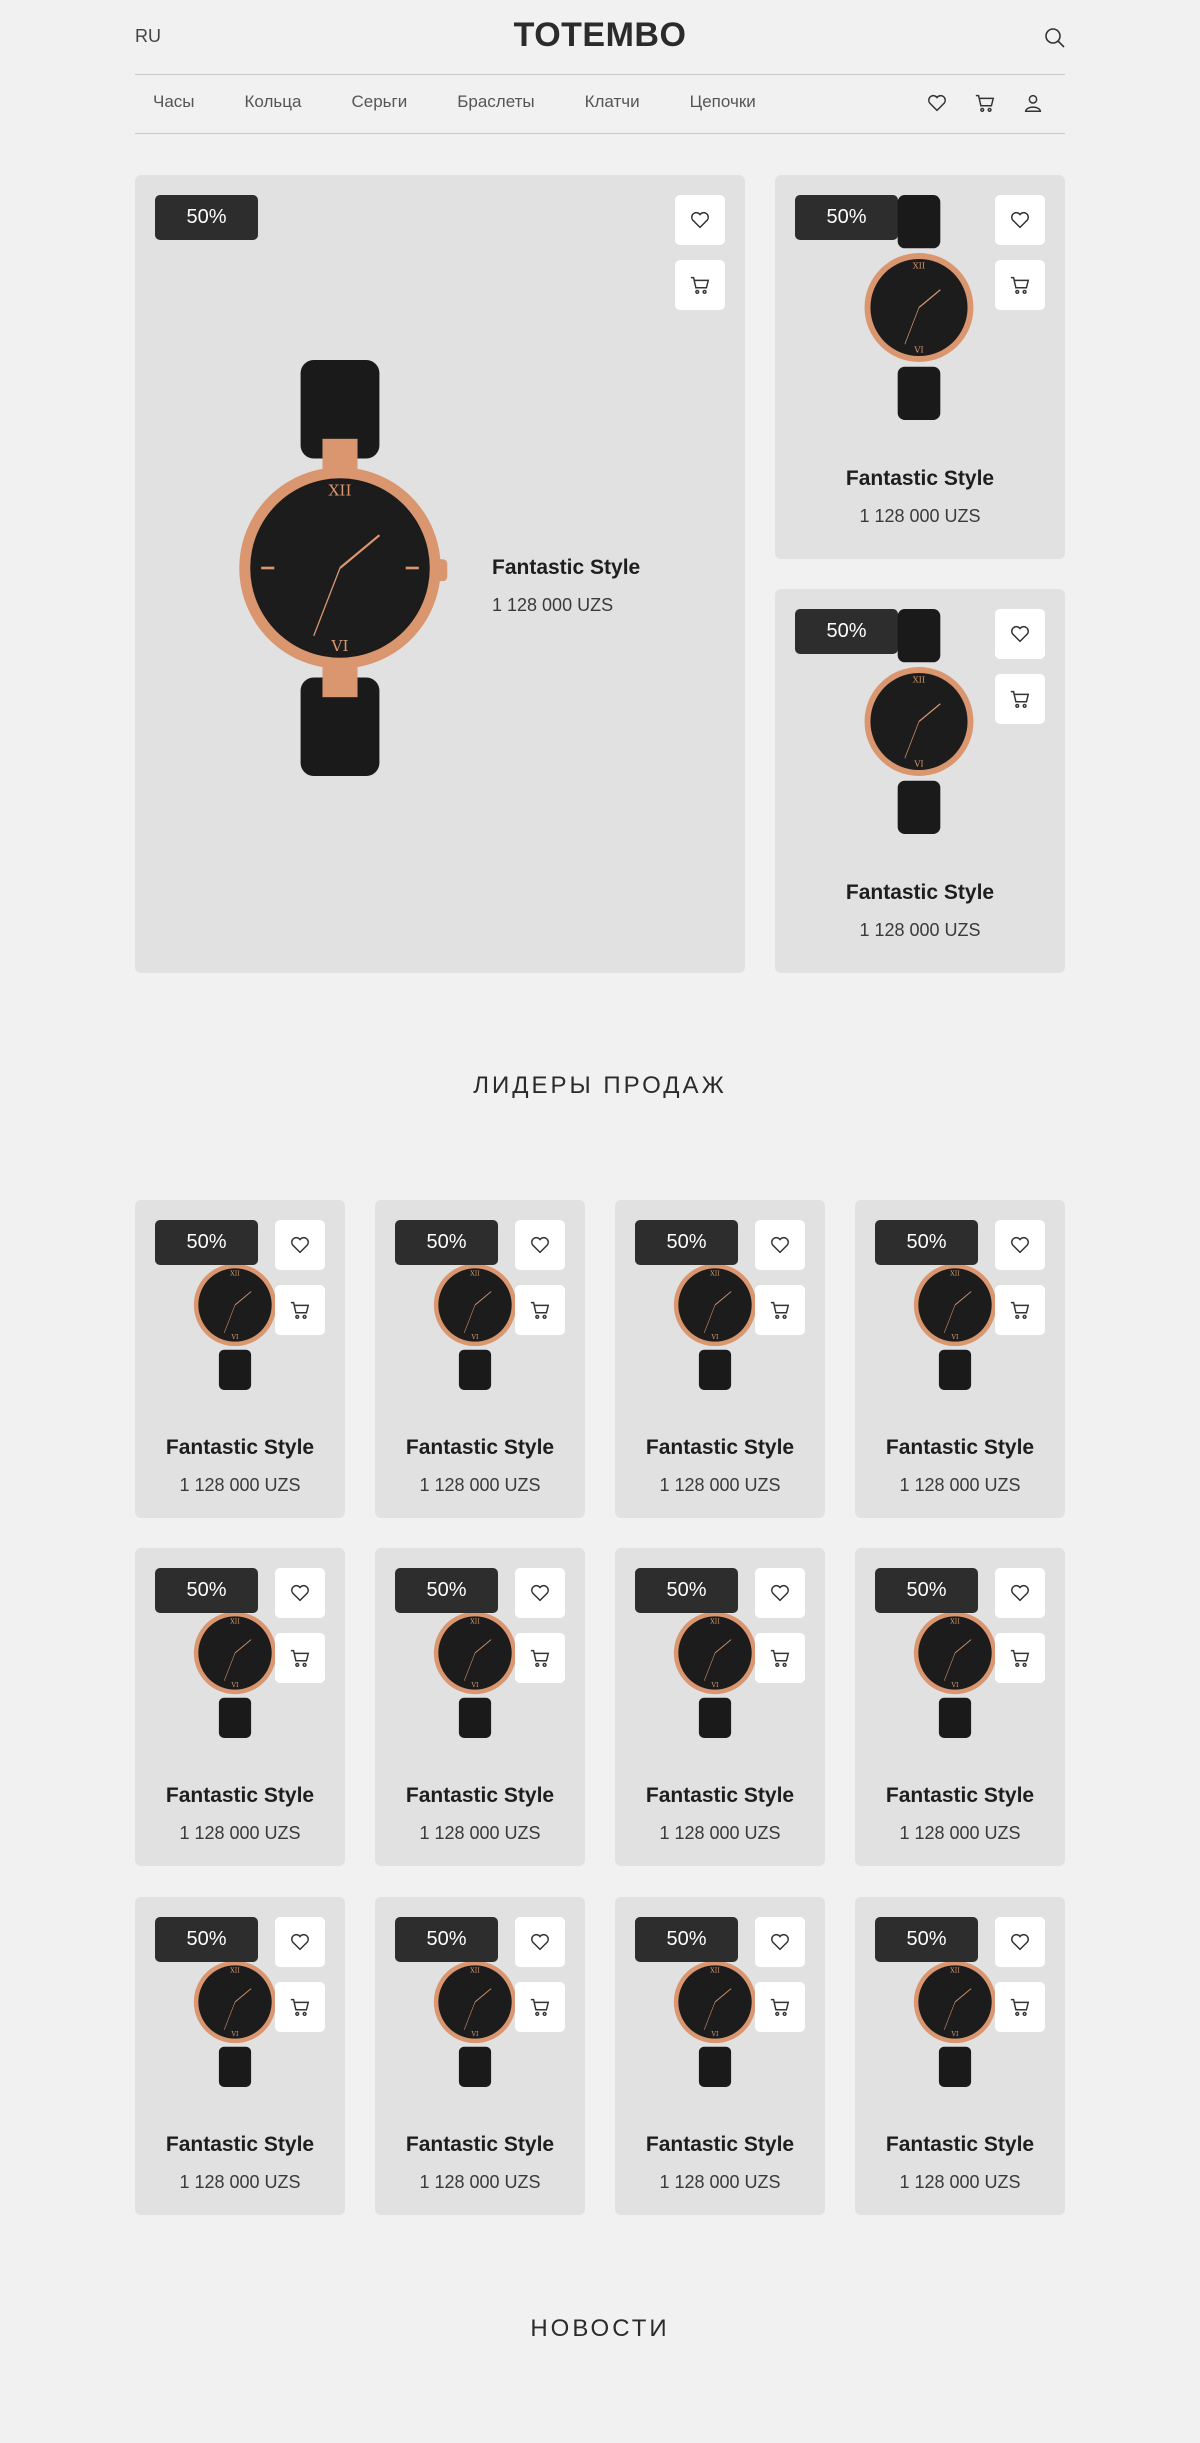  What do you see at coordinates (919, 307) in the screenshot?
I see `watch-image: XII VI` at bounding box center [919, 307].